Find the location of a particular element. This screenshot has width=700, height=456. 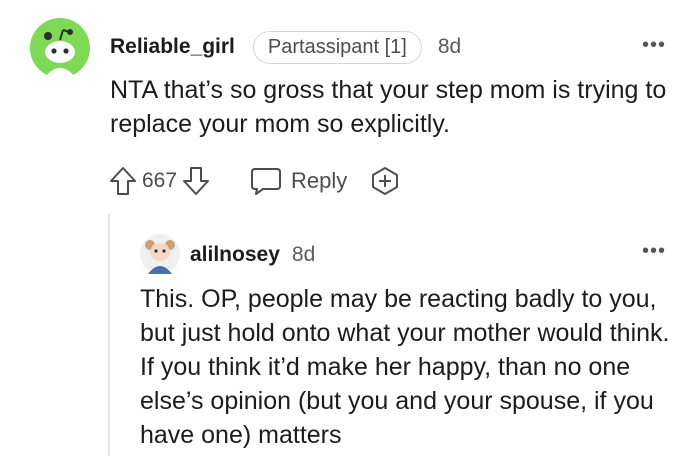

thread-line is located at coordinates (109, 335).